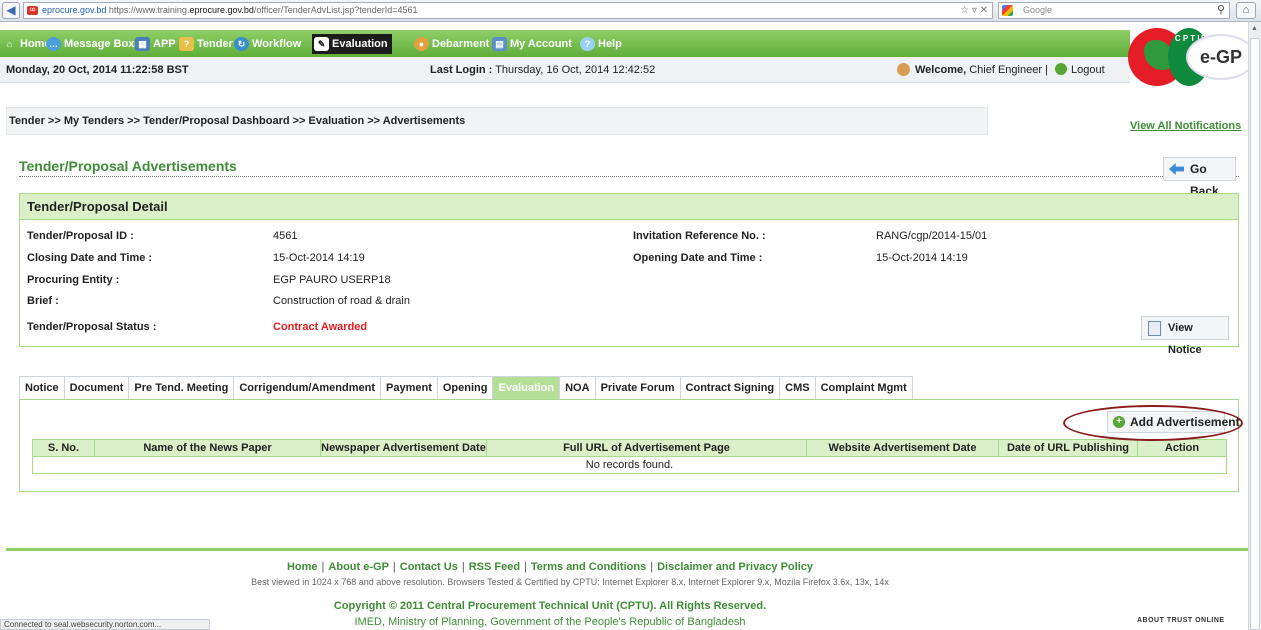 The height and width of the screenshot is (630, 1261). Describe the element at coordinates (1154, 328) in the screenshot. I see `document-icon` at that location.